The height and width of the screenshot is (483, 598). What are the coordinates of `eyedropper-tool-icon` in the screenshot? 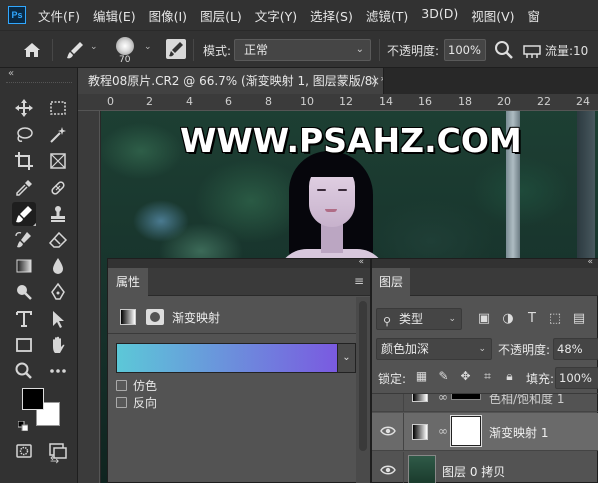 It's located at (24, 188).